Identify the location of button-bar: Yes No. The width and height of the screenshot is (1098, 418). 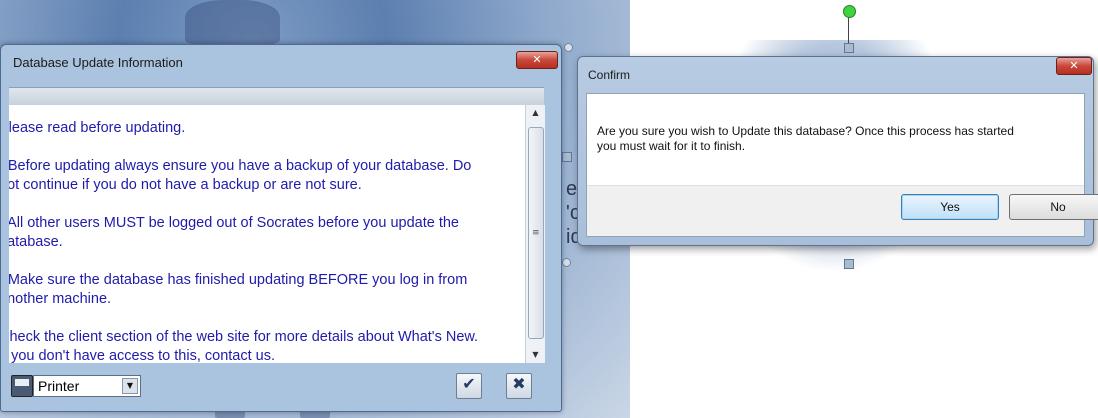
(842, 210).